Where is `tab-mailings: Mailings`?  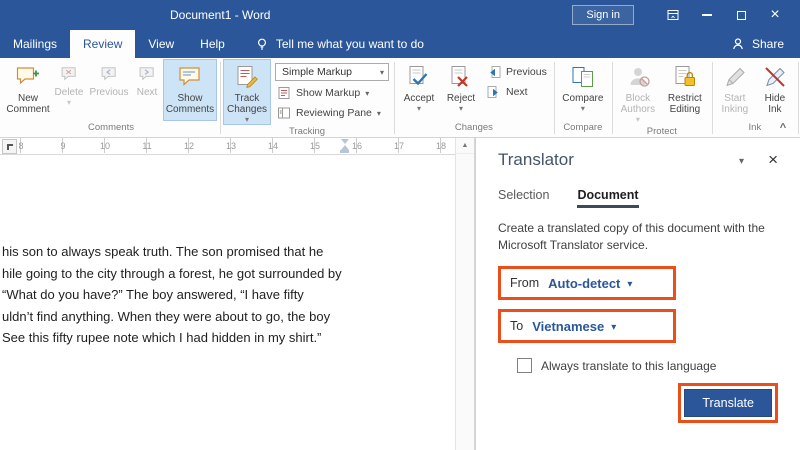
tab-mailings: Mailings is located at coordinates (35, 44).